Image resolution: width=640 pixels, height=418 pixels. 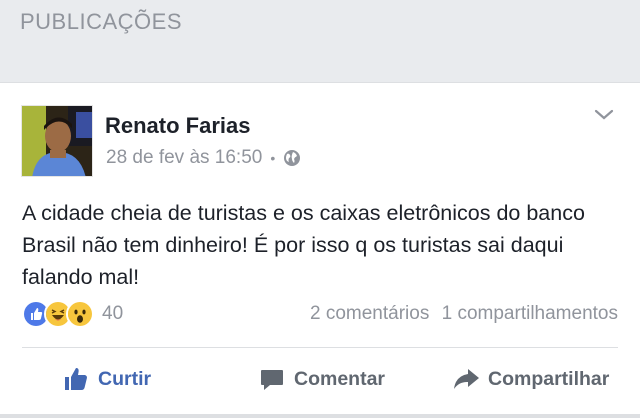 I want to click on post-meta: 28 de fev às 16:50 •, so click(x=203, y=158).